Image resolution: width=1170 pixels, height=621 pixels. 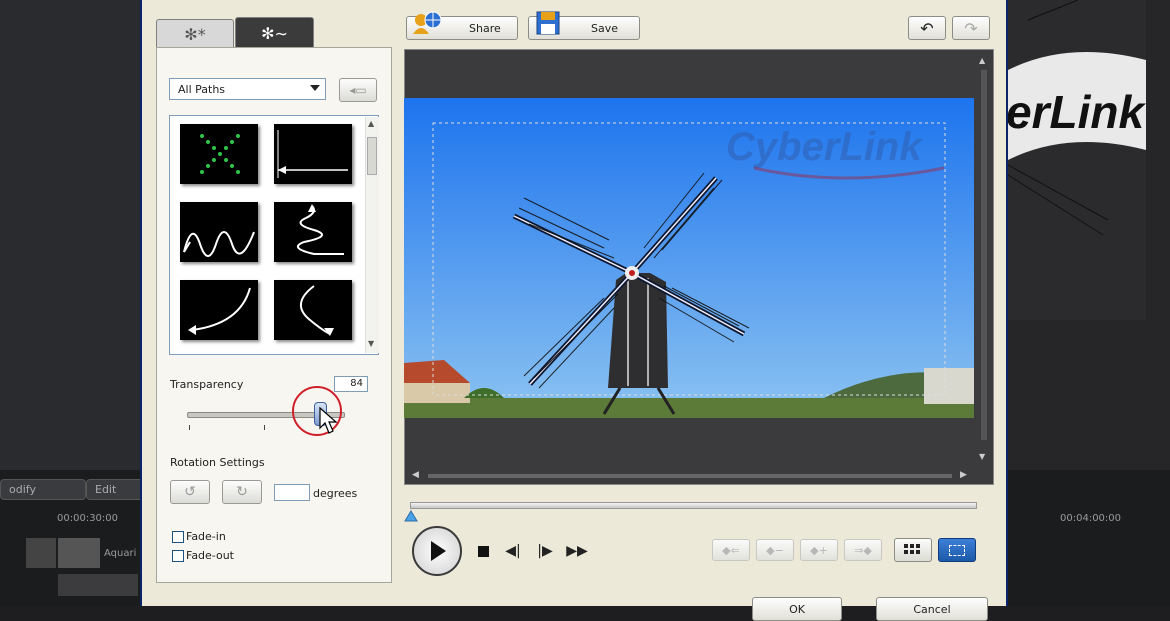 I want to click on fade-in-checkbox, so click(x=178, y=537).